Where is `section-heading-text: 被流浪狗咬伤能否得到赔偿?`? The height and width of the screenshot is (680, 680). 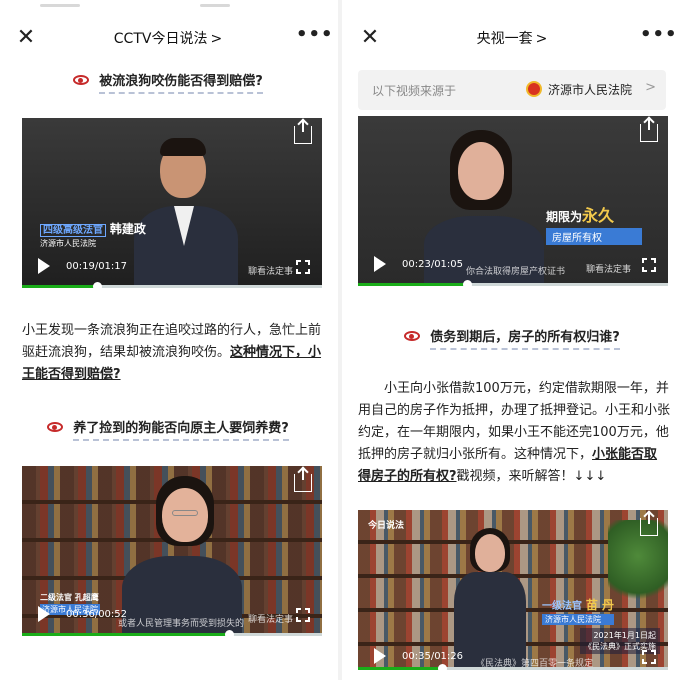 section-heading-text: 被流浪狗咬伤能否得到赔偿? is located at coordinates (181, 84).